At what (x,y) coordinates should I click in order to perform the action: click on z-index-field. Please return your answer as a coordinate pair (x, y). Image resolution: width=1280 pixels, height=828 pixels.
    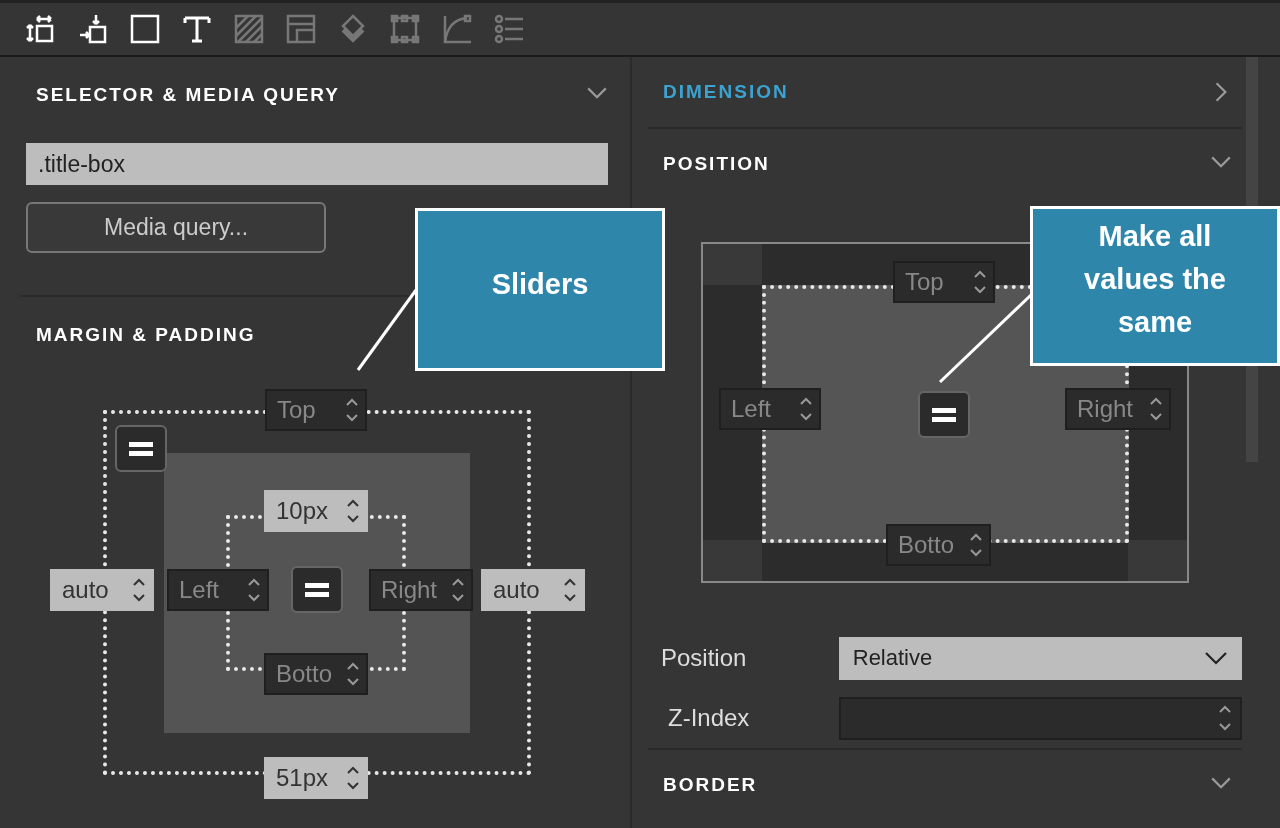
    Looking at the image, I should click on (1040, 718).